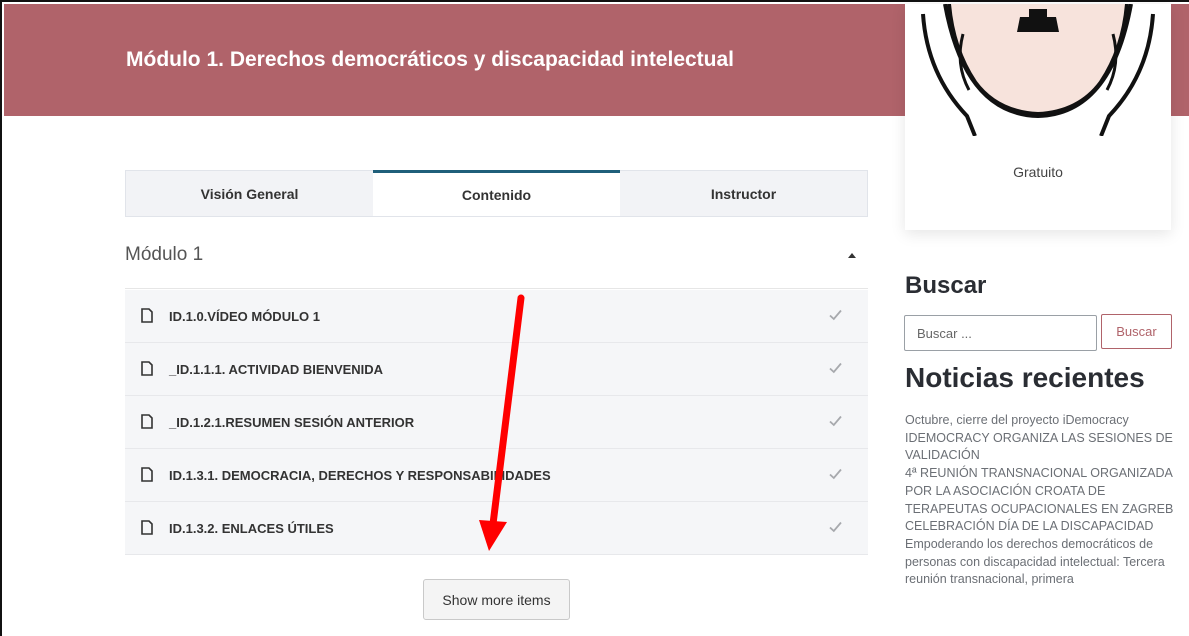 The width and height of the screenshot is (1189, 636). What do you see at coordinates (1000, 333) in the screenshot?
I see `search-input` at bounding box center [1000, 333].